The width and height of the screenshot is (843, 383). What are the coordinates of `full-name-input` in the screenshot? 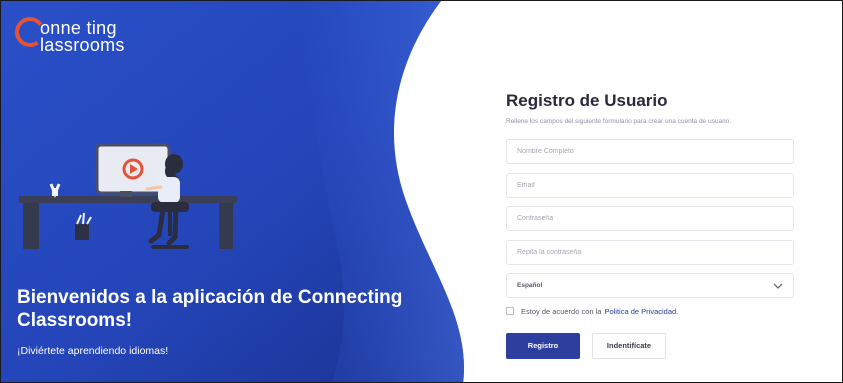 It's located at (655, 151).